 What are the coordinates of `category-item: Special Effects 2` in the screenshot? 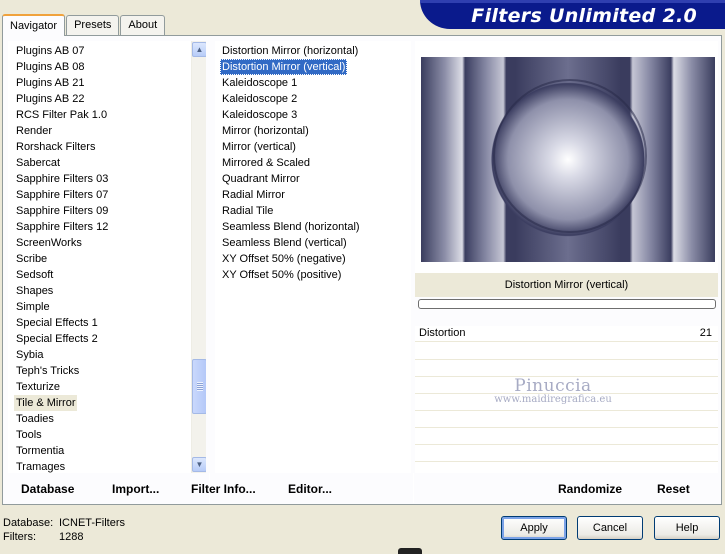 It's located at (57, 339).